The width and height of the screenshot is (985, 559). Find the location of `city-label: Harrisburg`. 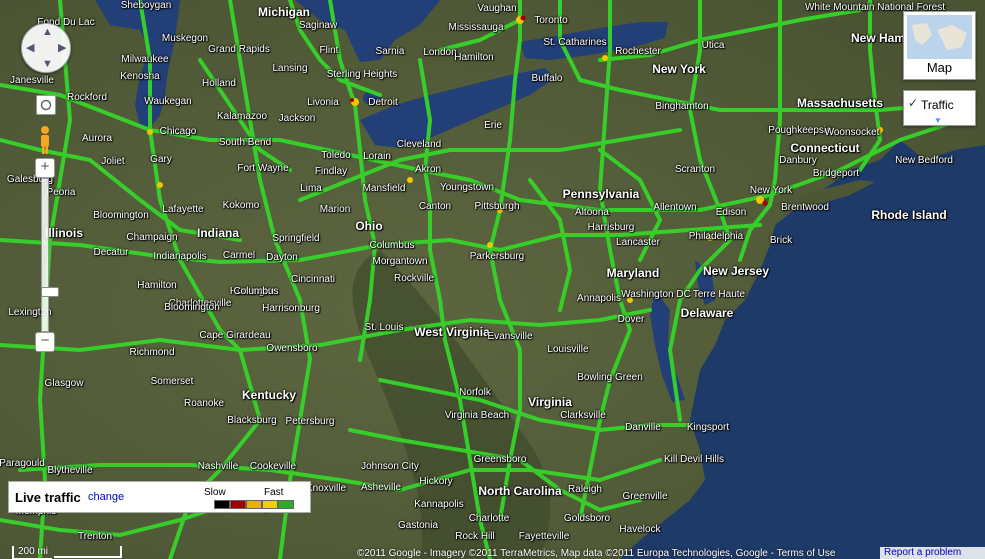

city-label: Harrisburg is located at coordinates (611, 227).